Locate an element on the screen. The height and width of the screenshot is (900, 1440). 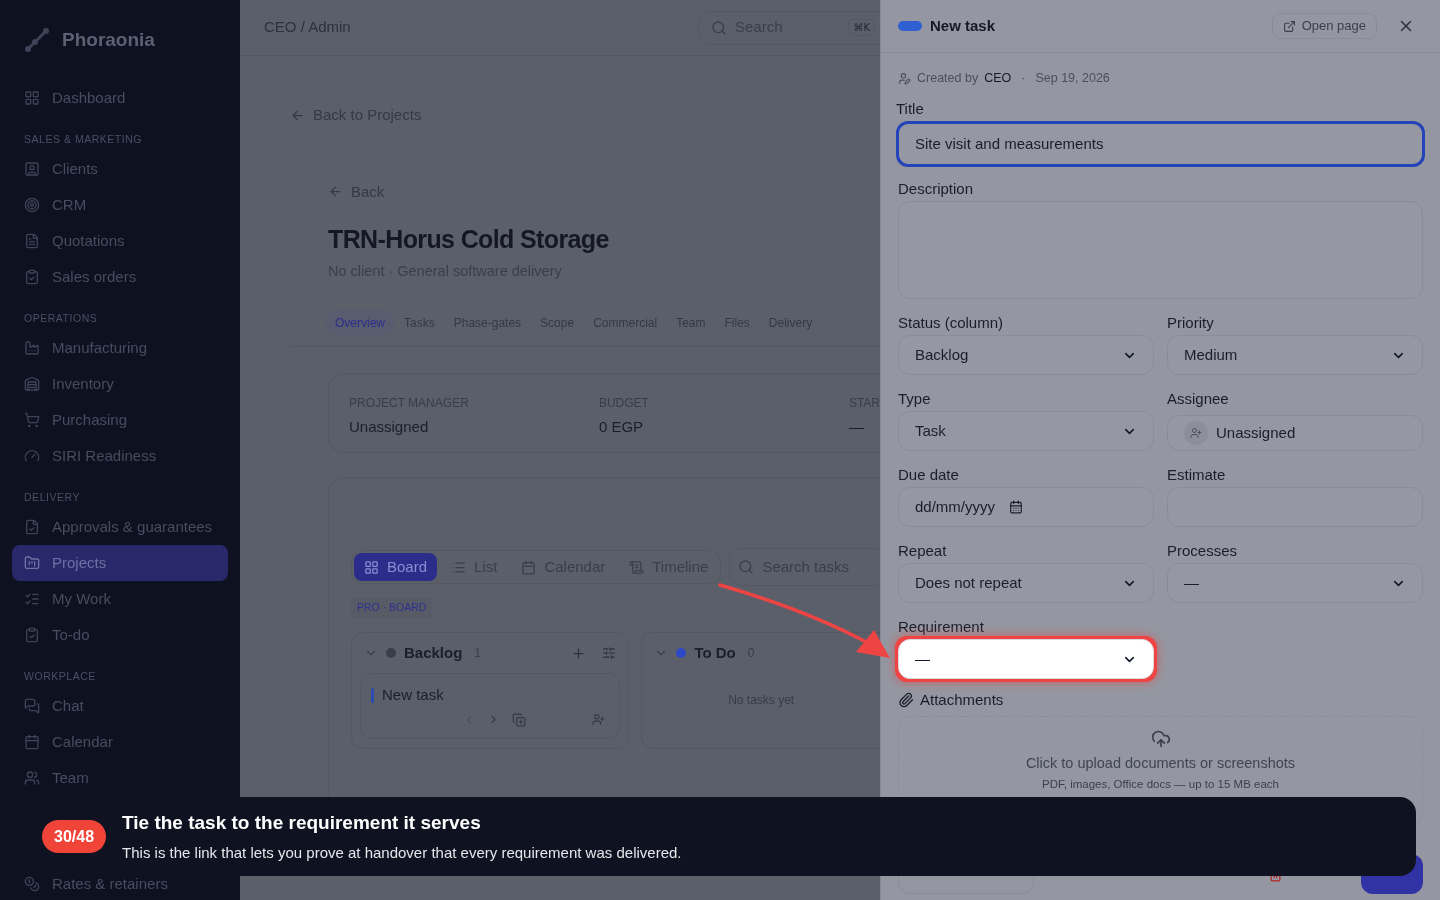
field-label: Assignee is located at coordinates (1198, 399).